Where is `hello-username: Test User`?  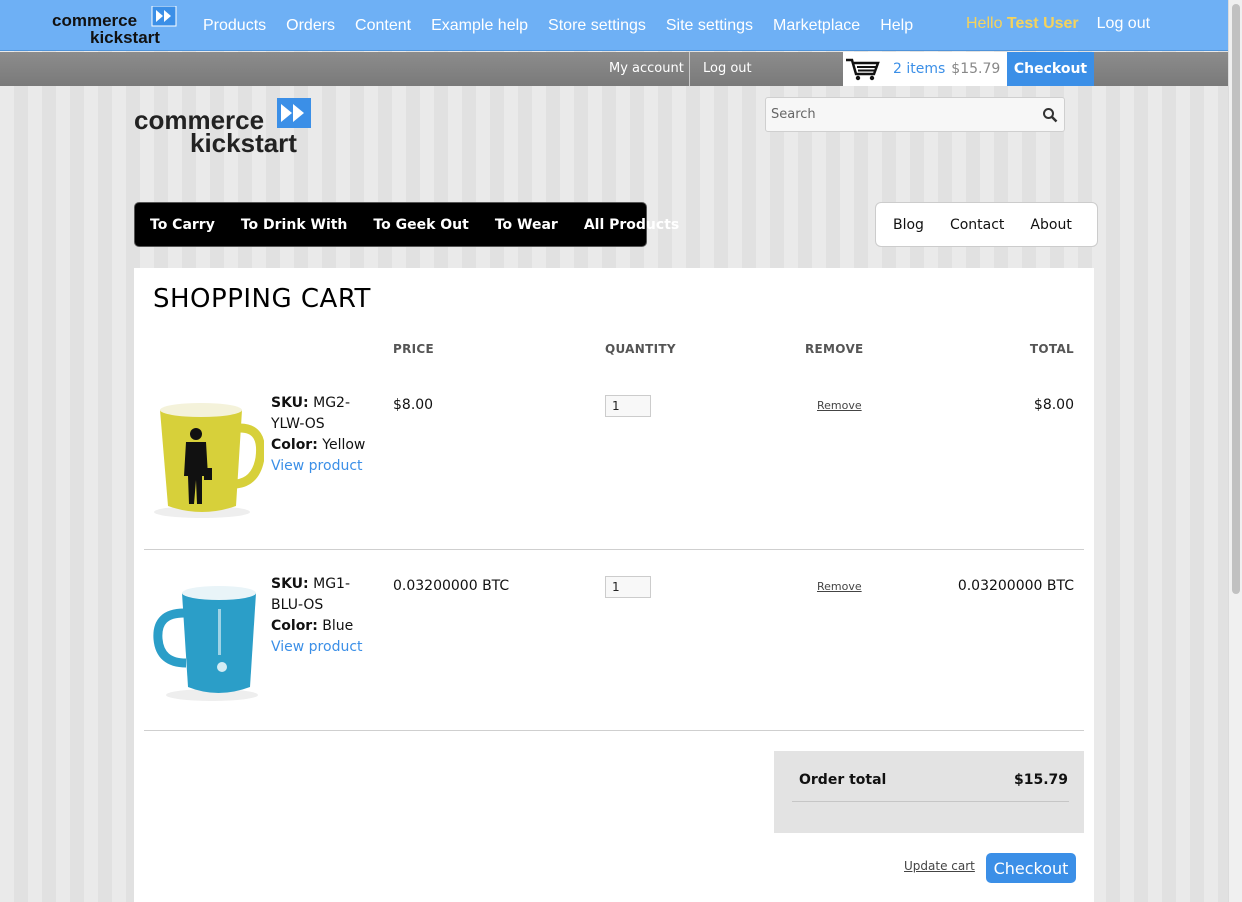 hello-username: Test User is located at coordinates (1043, 23).